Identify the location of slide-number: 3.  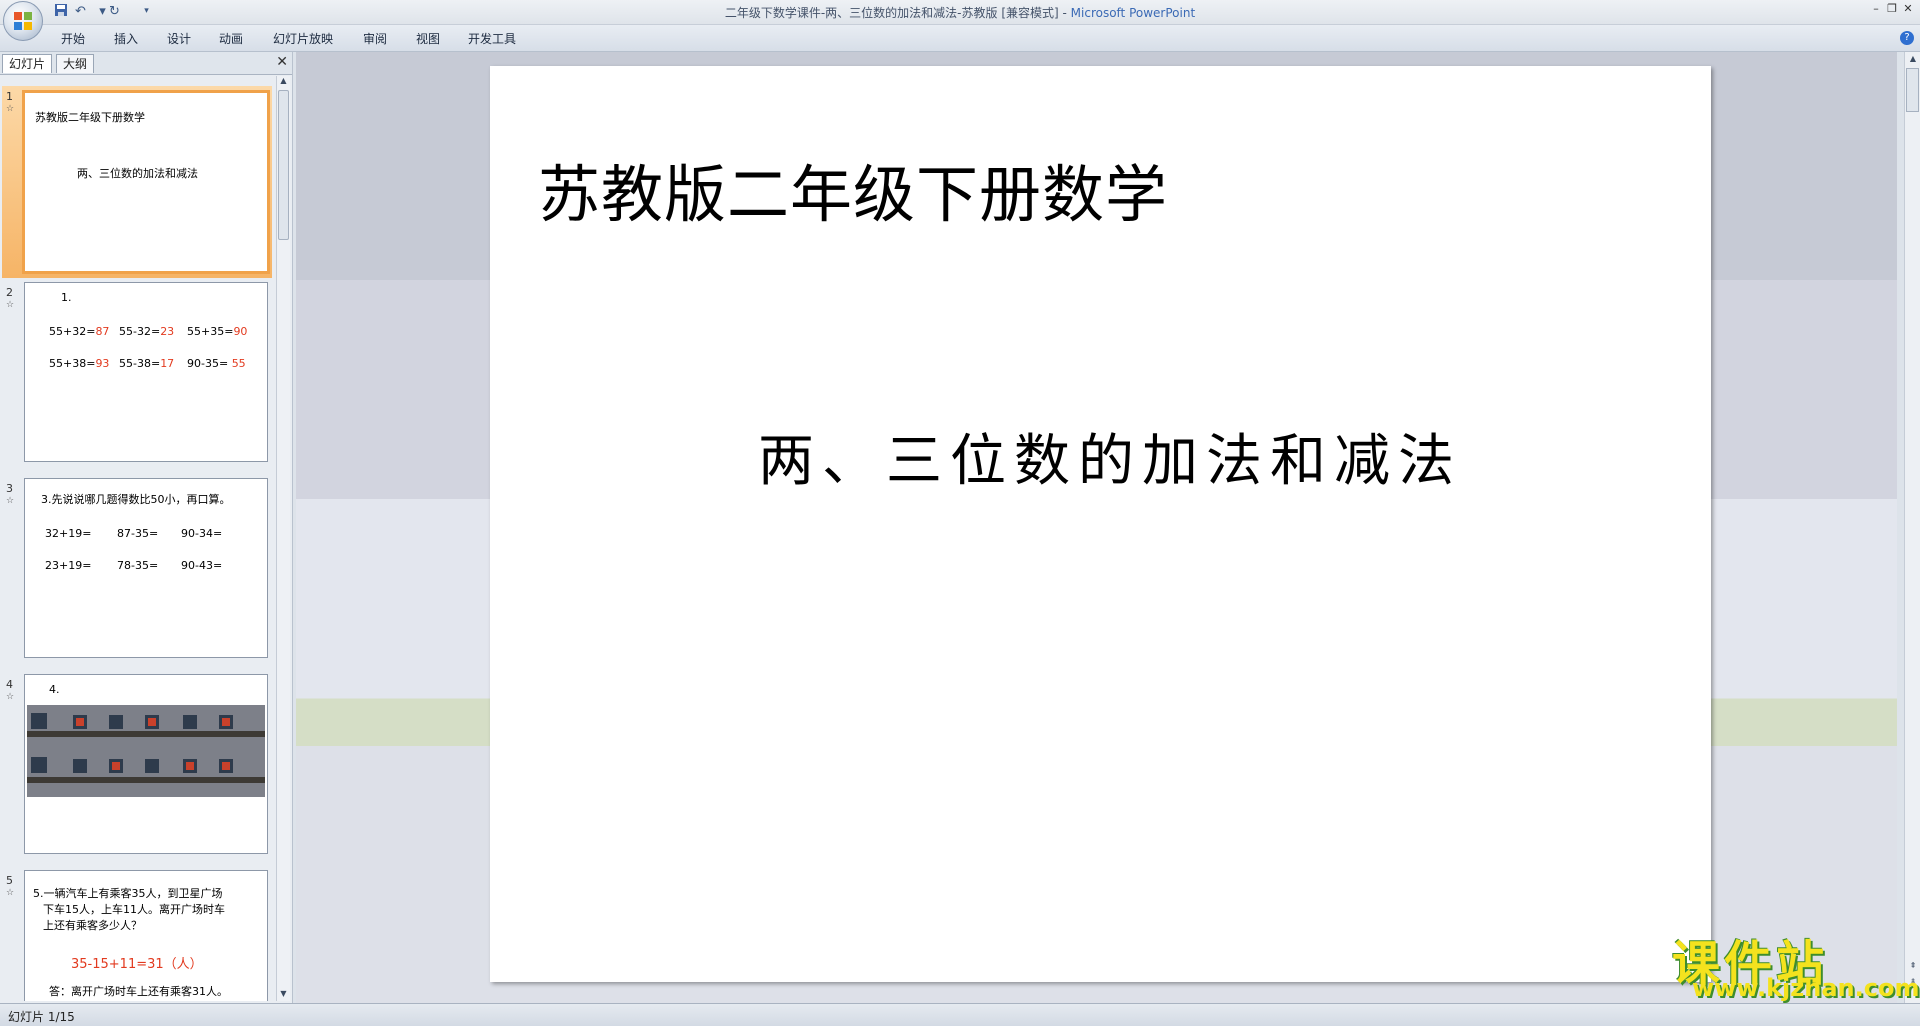
(9, 488).